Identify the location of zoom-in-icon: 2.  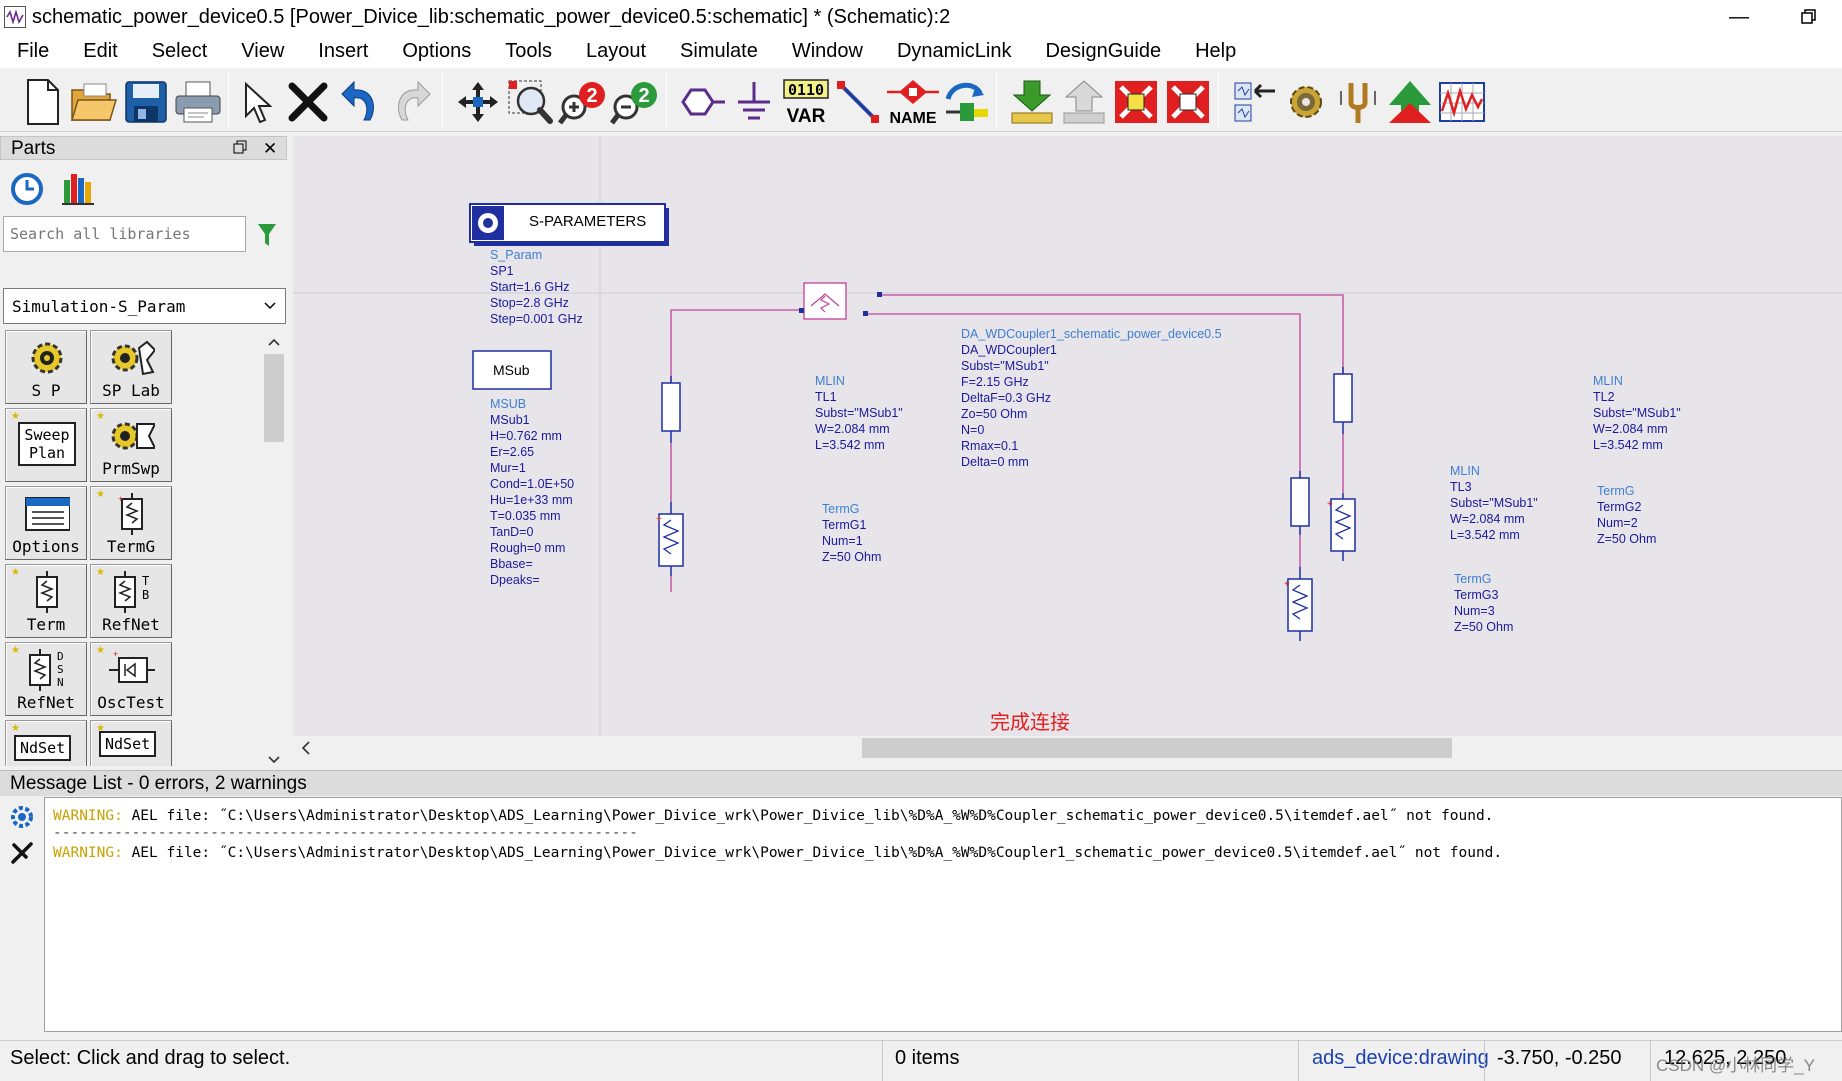
(582, 102).